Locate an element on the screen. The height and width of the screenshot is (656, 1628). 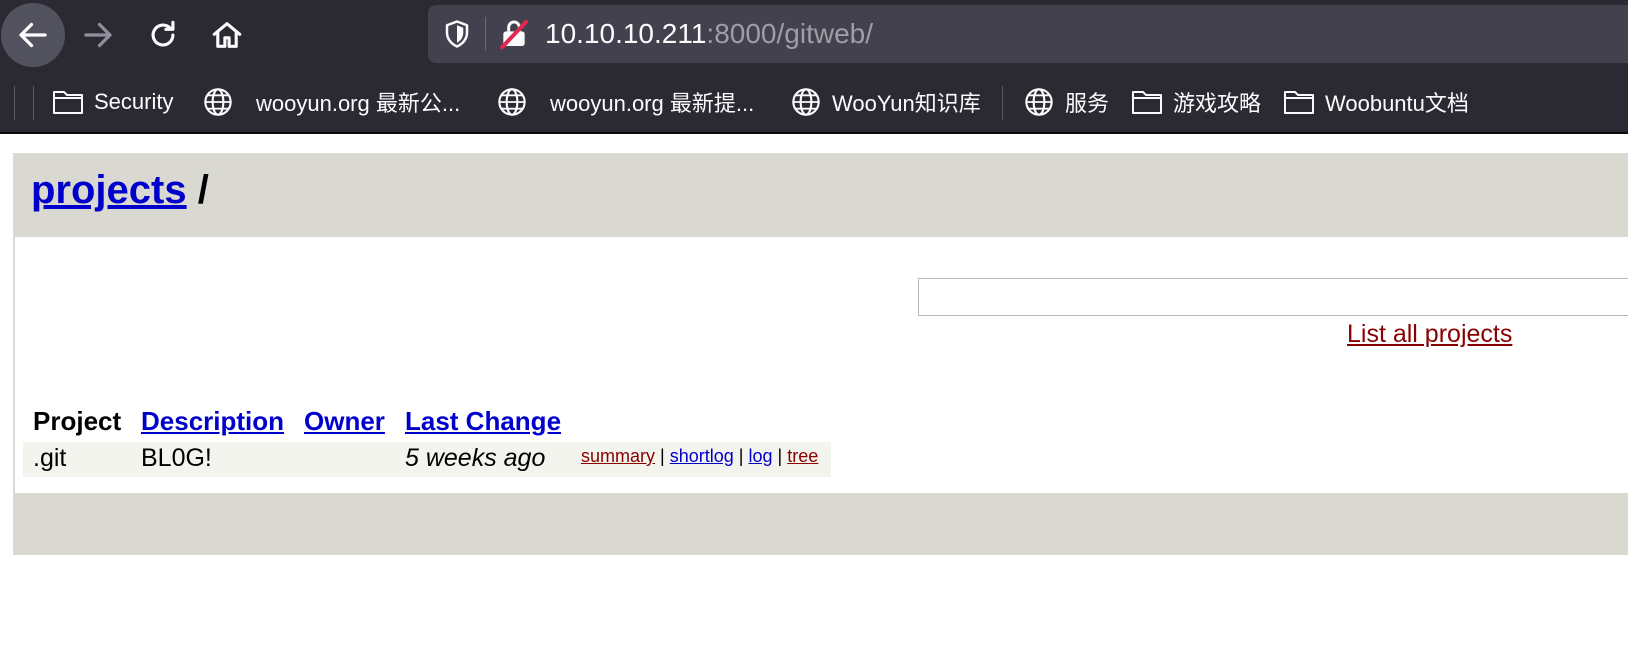
bookmark-label: 服务 is located at coordinates (1087, 103).